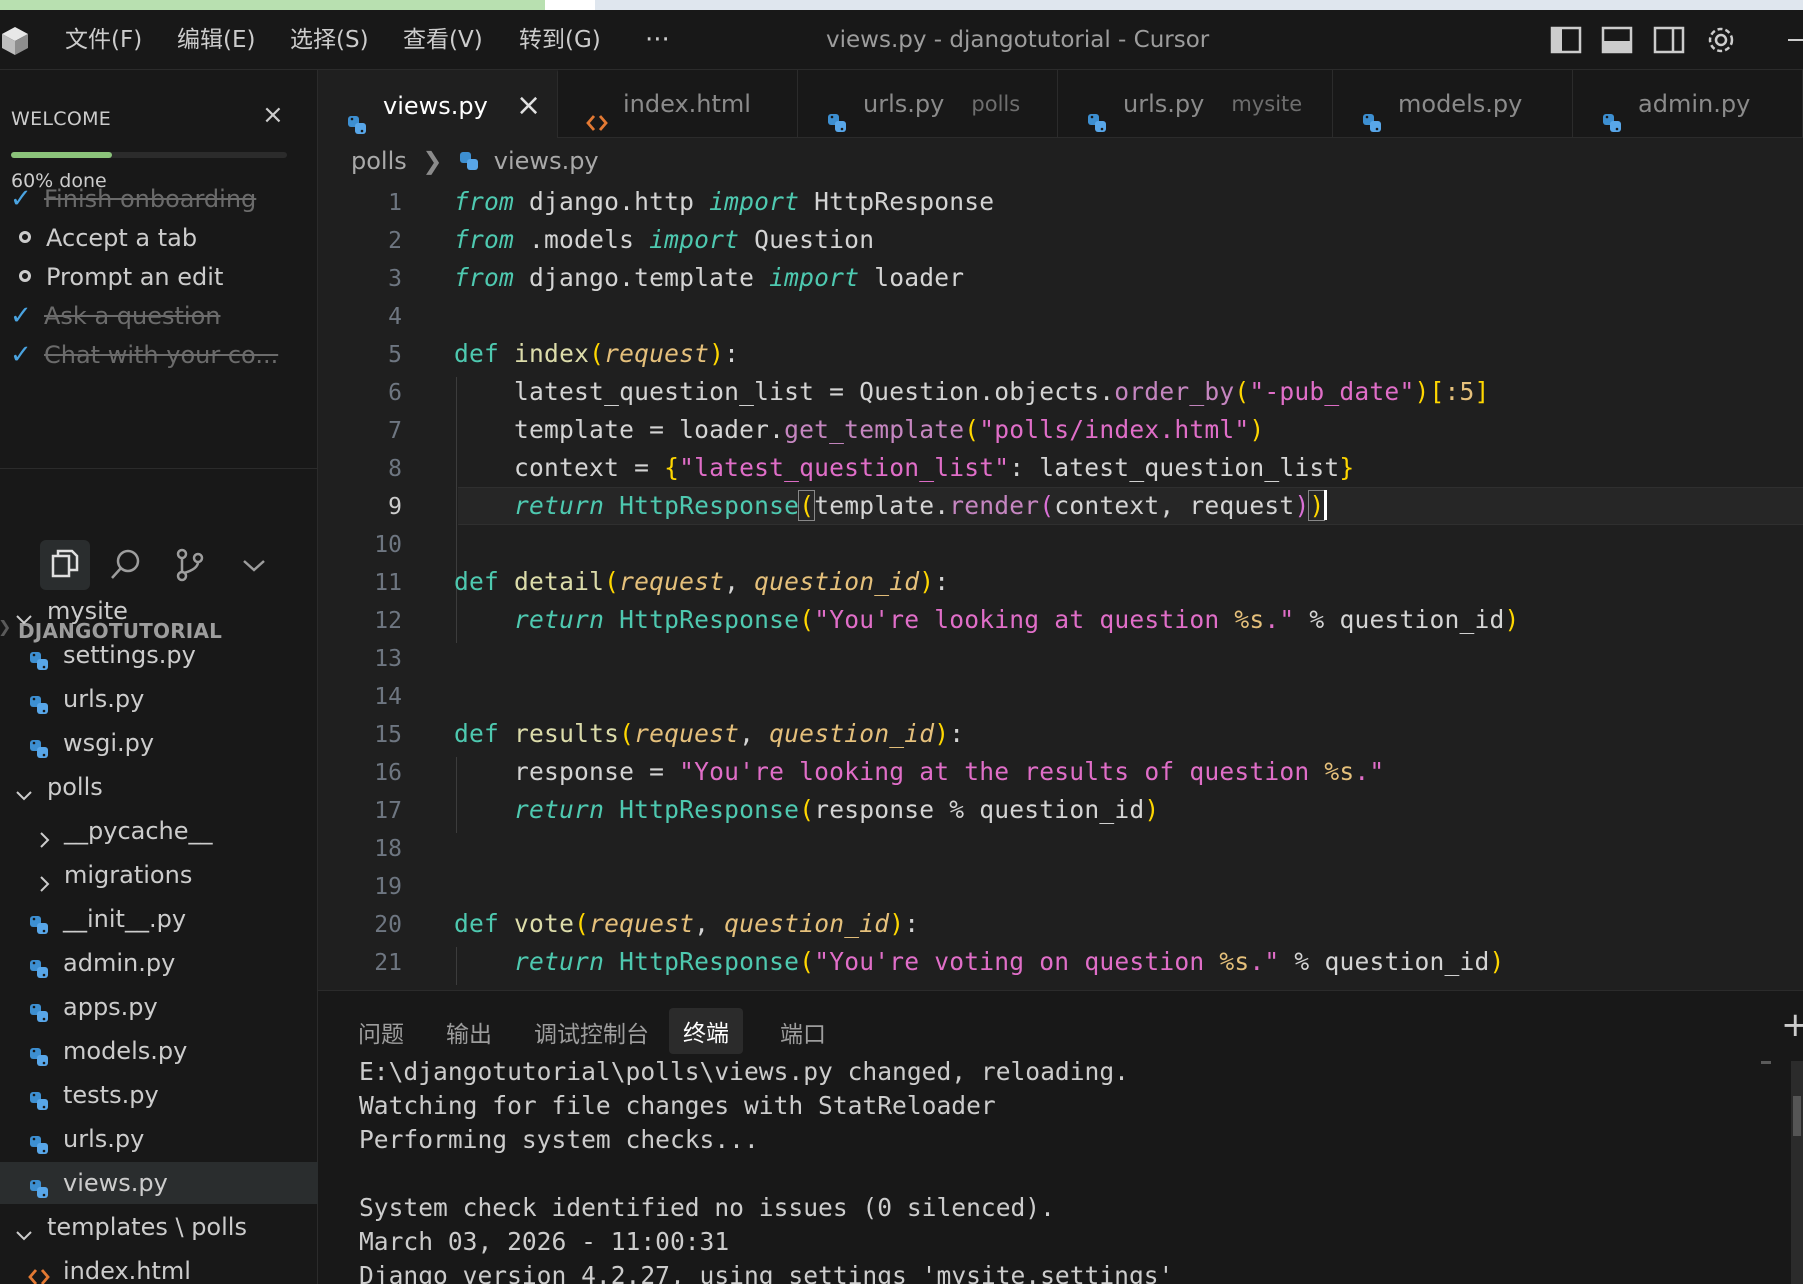 The height and width of the screenshot is (1284, 1803). Describe the element at coordinates (65, 565) in the screenshot. I see `explorer-activity-button` at that location.